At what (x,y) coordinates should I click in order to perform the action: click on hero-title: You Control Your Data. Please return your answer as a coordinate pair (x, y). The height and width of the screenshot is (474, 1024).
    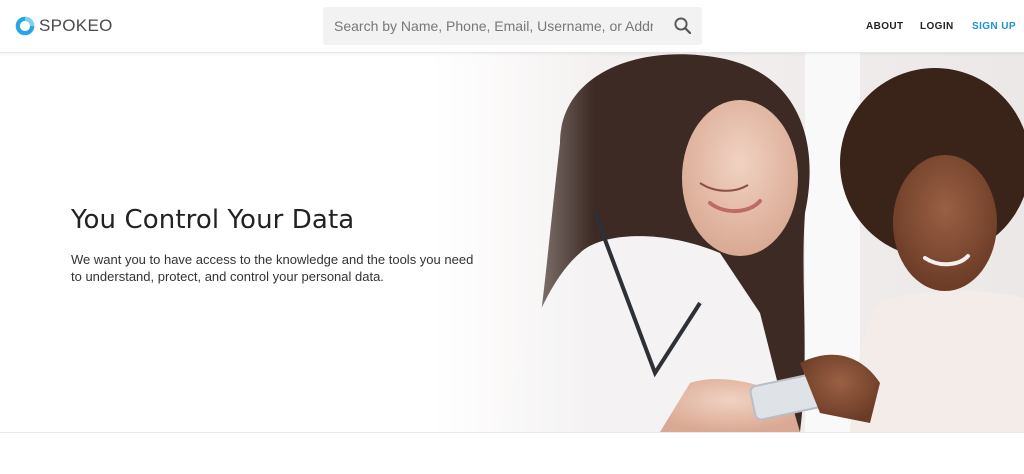
    Looking at the image, I should click on (213, 220).